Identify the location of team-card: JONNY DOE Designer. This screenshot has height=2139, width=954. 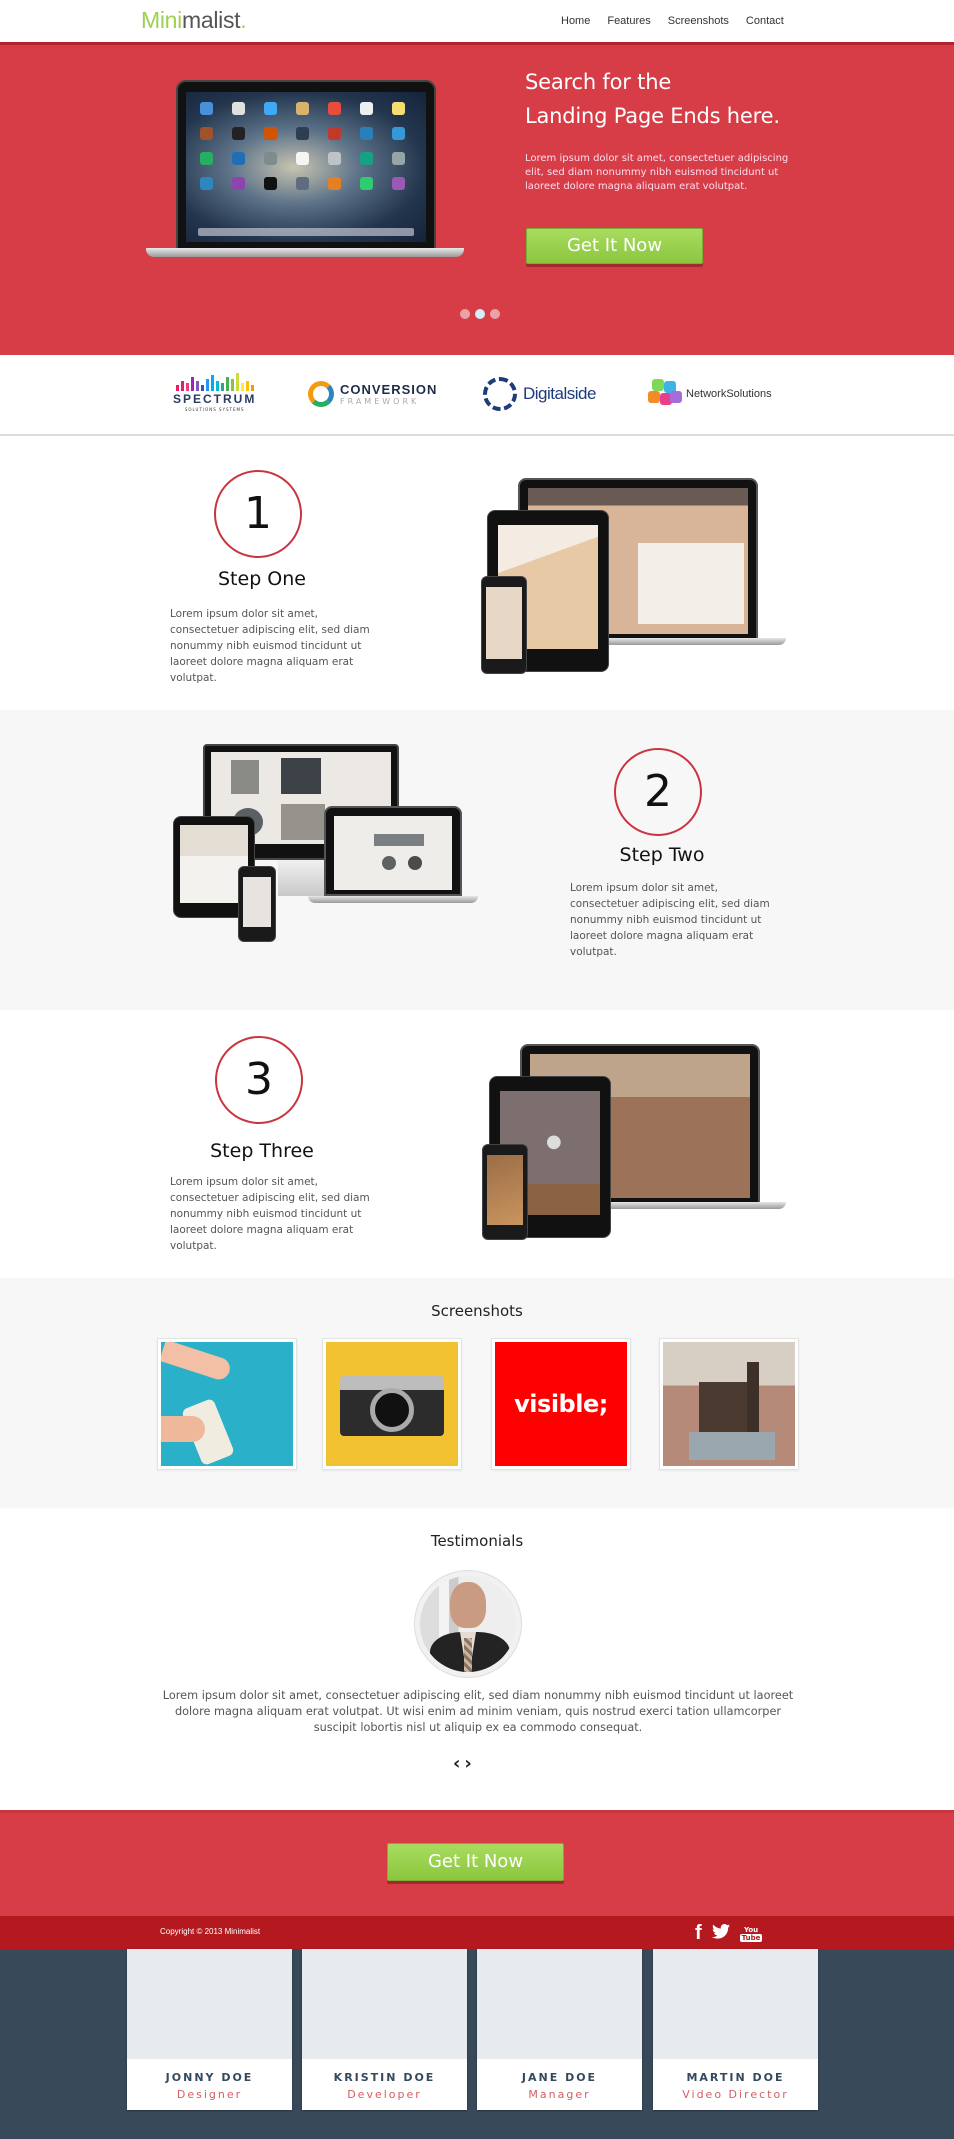
(209, 2029).